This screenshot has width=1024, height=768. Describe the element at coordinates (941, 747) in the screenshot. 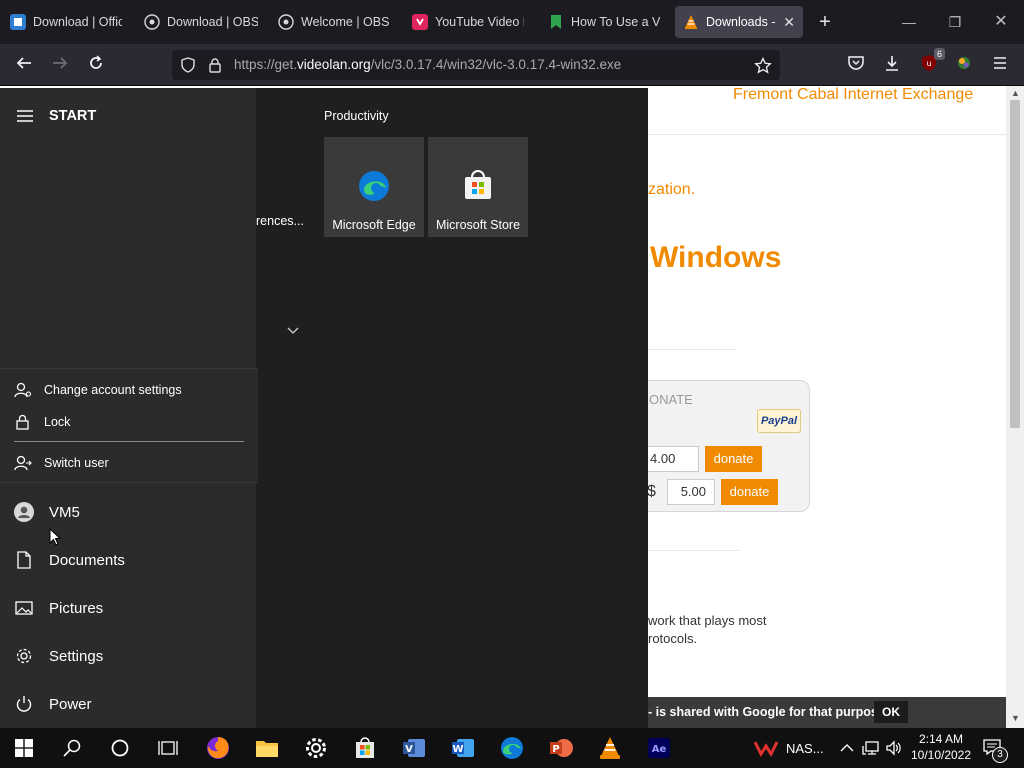

I see `clock: 2:14 AM 10/10/2022` at that location.